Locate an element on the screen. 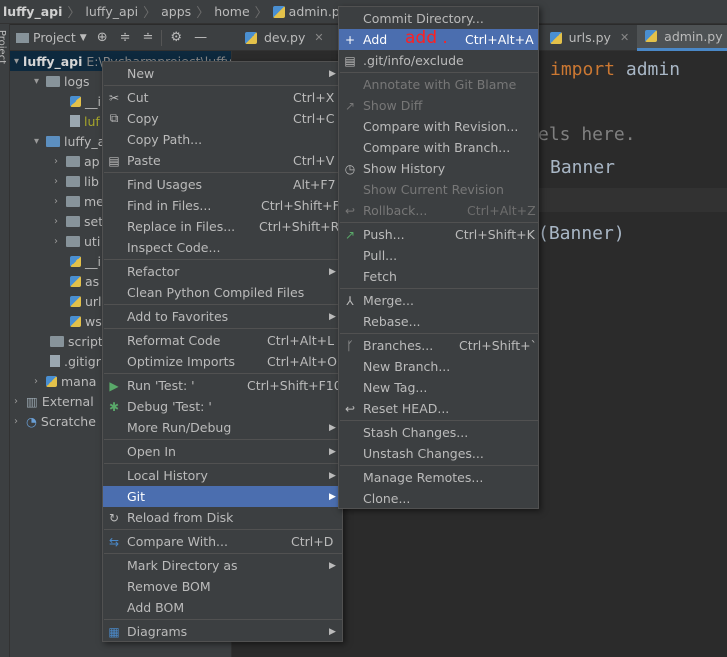  menu-item-show-diff: ↗ Show Diff is located at coordinates (438, 105).